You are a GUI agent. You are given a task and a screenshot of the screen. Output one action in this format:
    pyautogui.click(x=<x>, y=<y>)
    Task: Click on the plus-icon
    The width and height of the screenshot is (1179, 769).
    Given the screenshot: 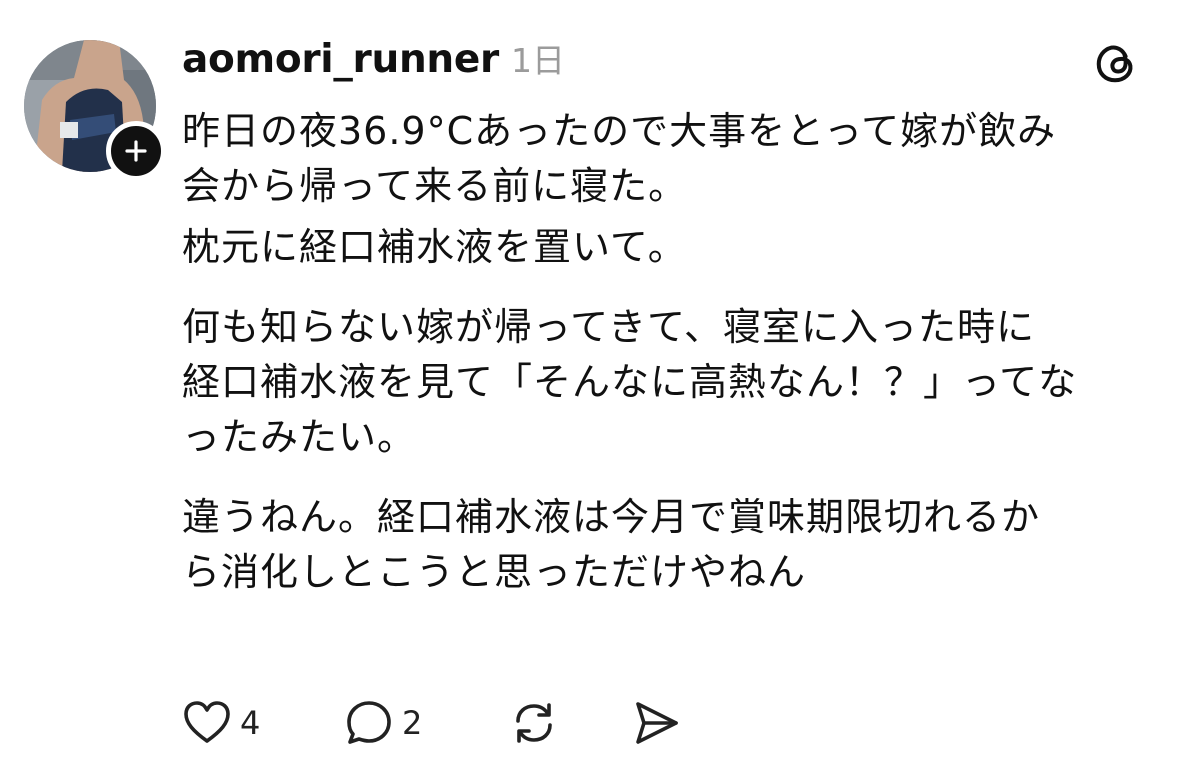 What is the action you would take?
    pyautogui.click(x=136, y=151)
    